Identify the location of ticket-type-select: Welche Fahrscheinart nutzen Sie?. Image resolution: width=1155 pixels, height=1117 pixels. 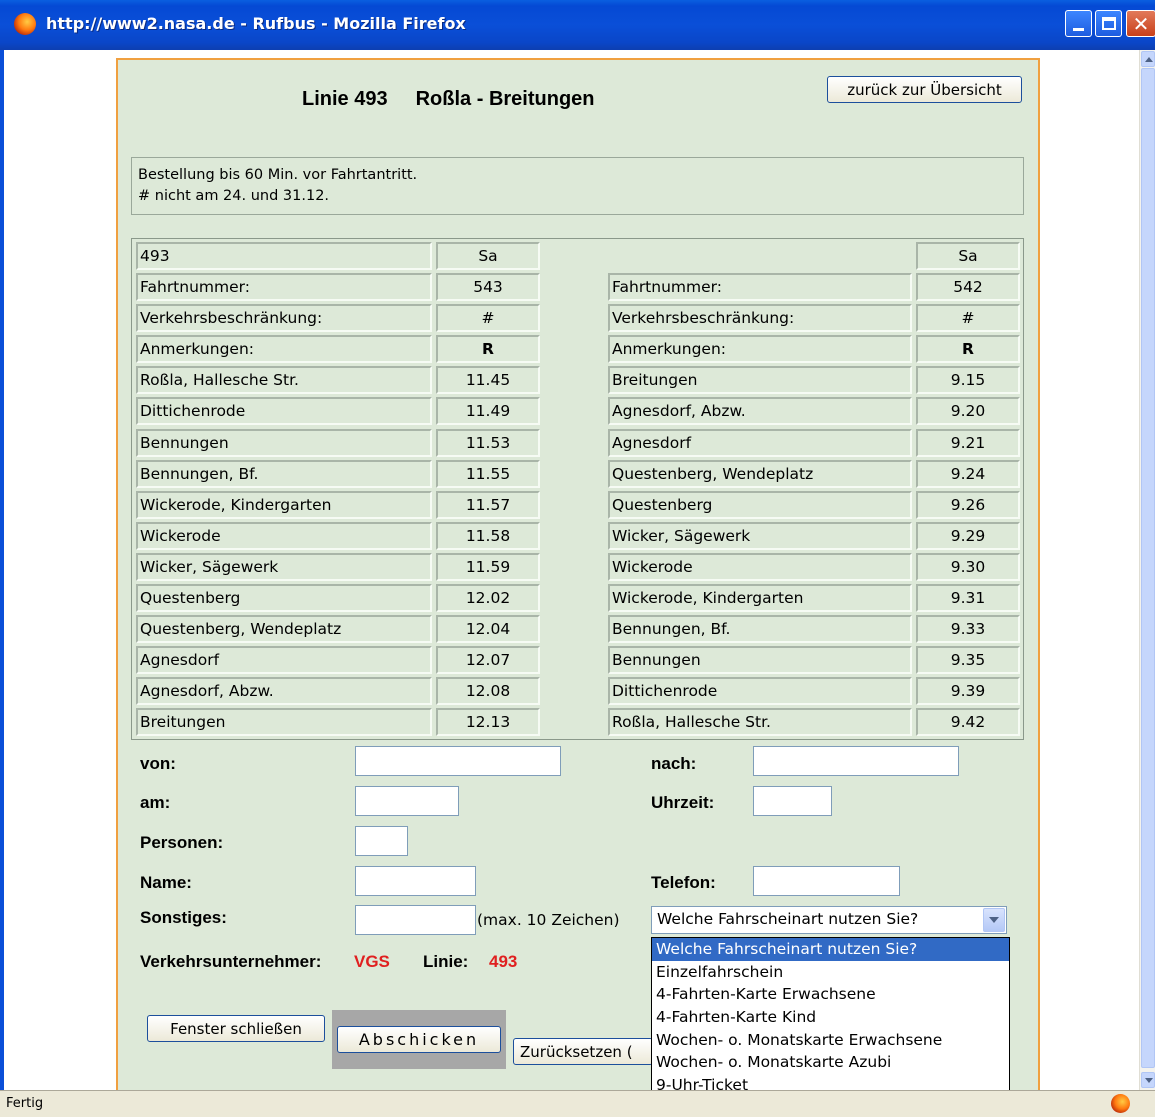
(829, 920).